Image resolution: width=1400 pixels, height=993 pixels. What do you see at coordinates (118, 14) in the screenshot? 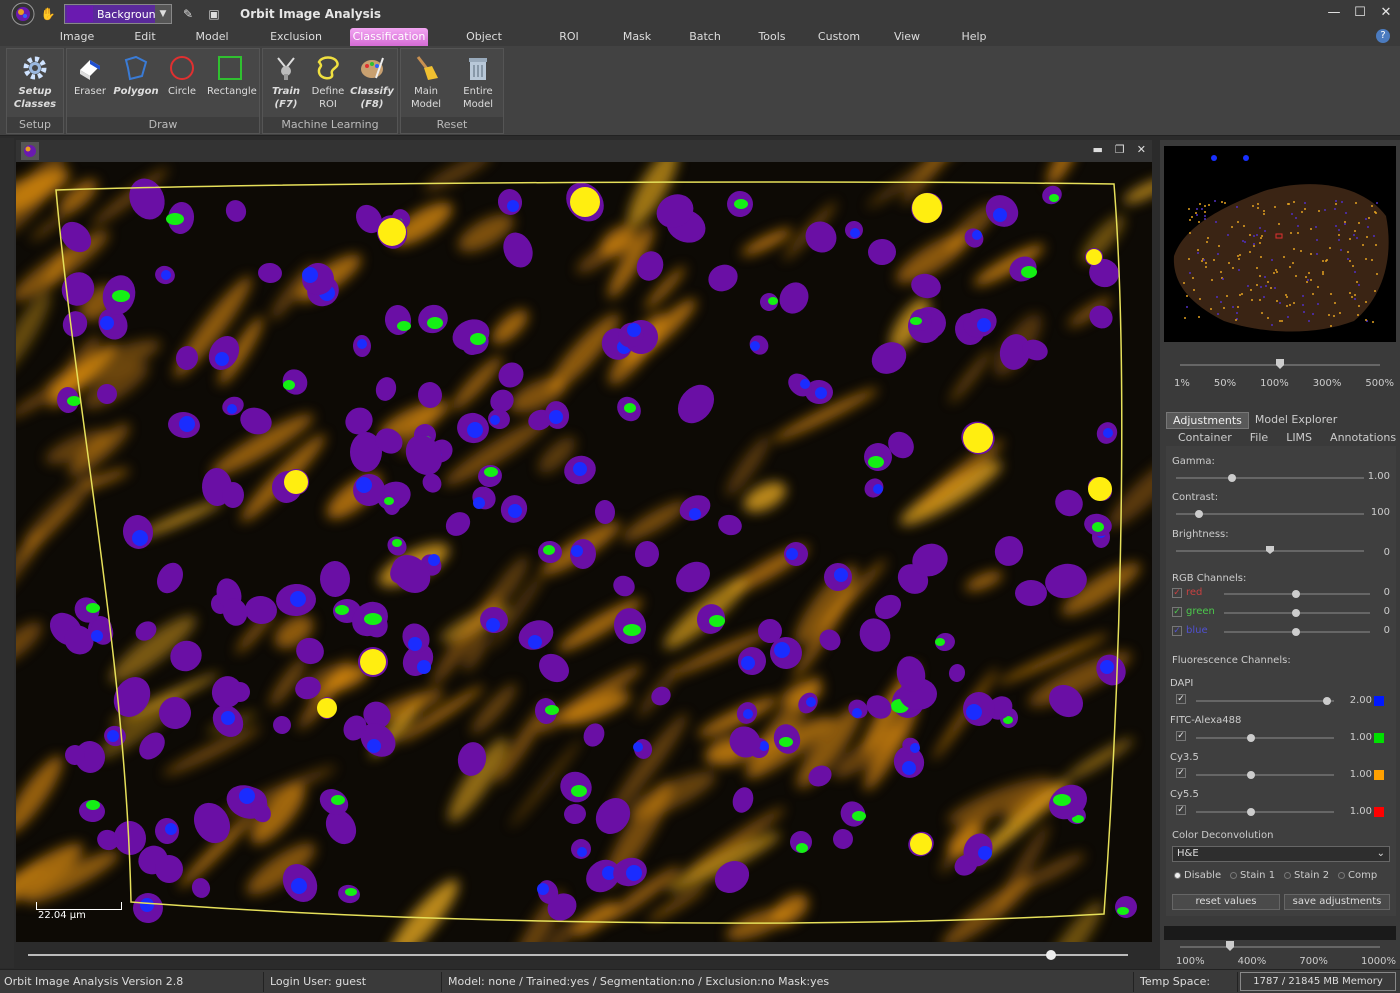
I see `class-selector: Background ▼` at bounding box center [118, 14].